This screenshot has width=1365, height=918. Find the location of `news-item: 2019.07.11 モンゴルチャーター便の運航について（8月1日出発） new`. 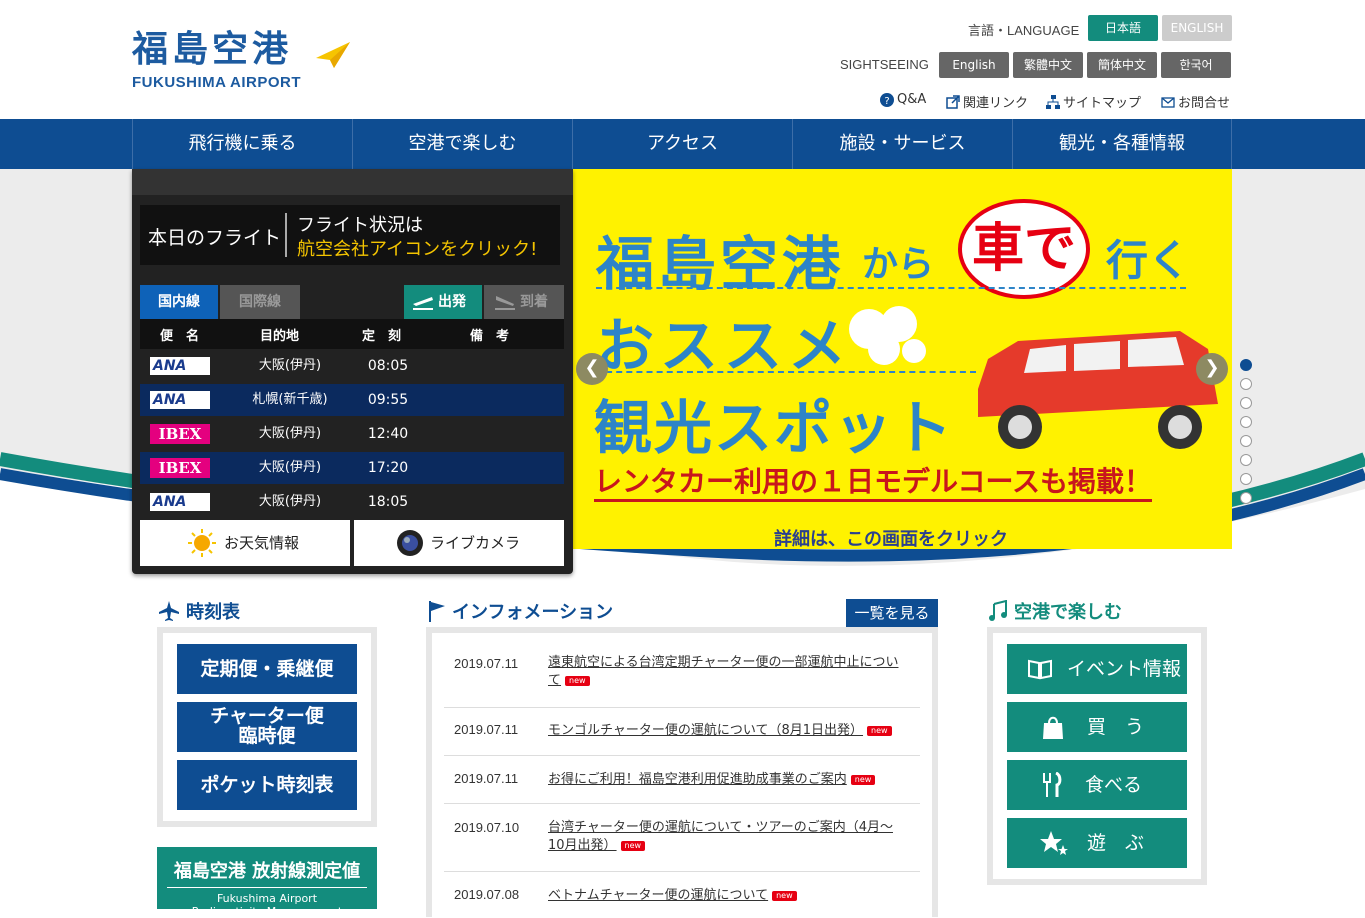

news-item: 2019.07.11 モンゴルチャーター便の運航について（8月1日出発） new is located at coordinates (682, 732).